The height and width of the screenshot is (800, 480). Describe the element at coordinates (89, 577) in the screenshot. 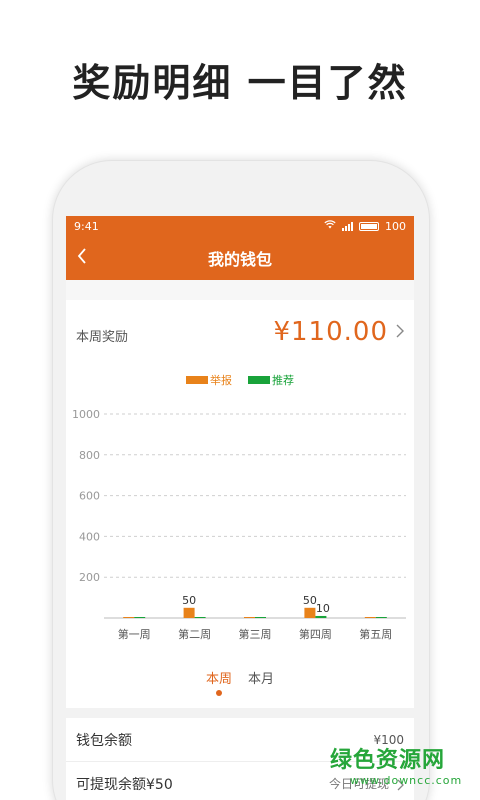

I see `y-tick-label: 200` at that location.